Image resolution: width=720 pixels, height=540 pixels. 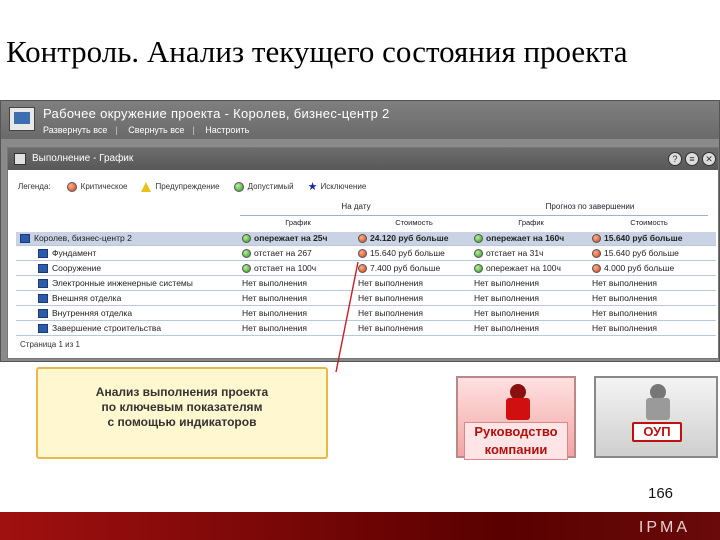 What do you see at coordinates (405, 268) in the screenshot?
I see `row-cell-text: 7.400 руб больше` at bounding box center [405, 268].